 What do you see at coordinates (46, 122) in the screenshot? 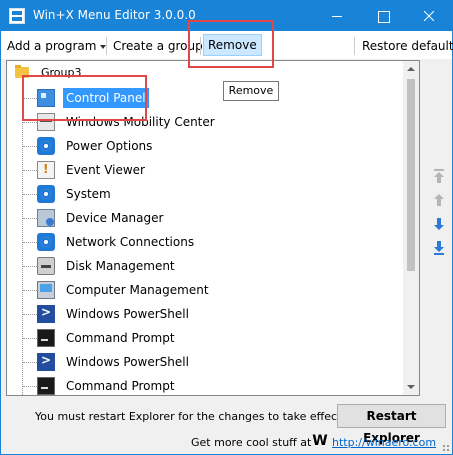
I see `mobility-center-icon` at bounding box center [46, 122].